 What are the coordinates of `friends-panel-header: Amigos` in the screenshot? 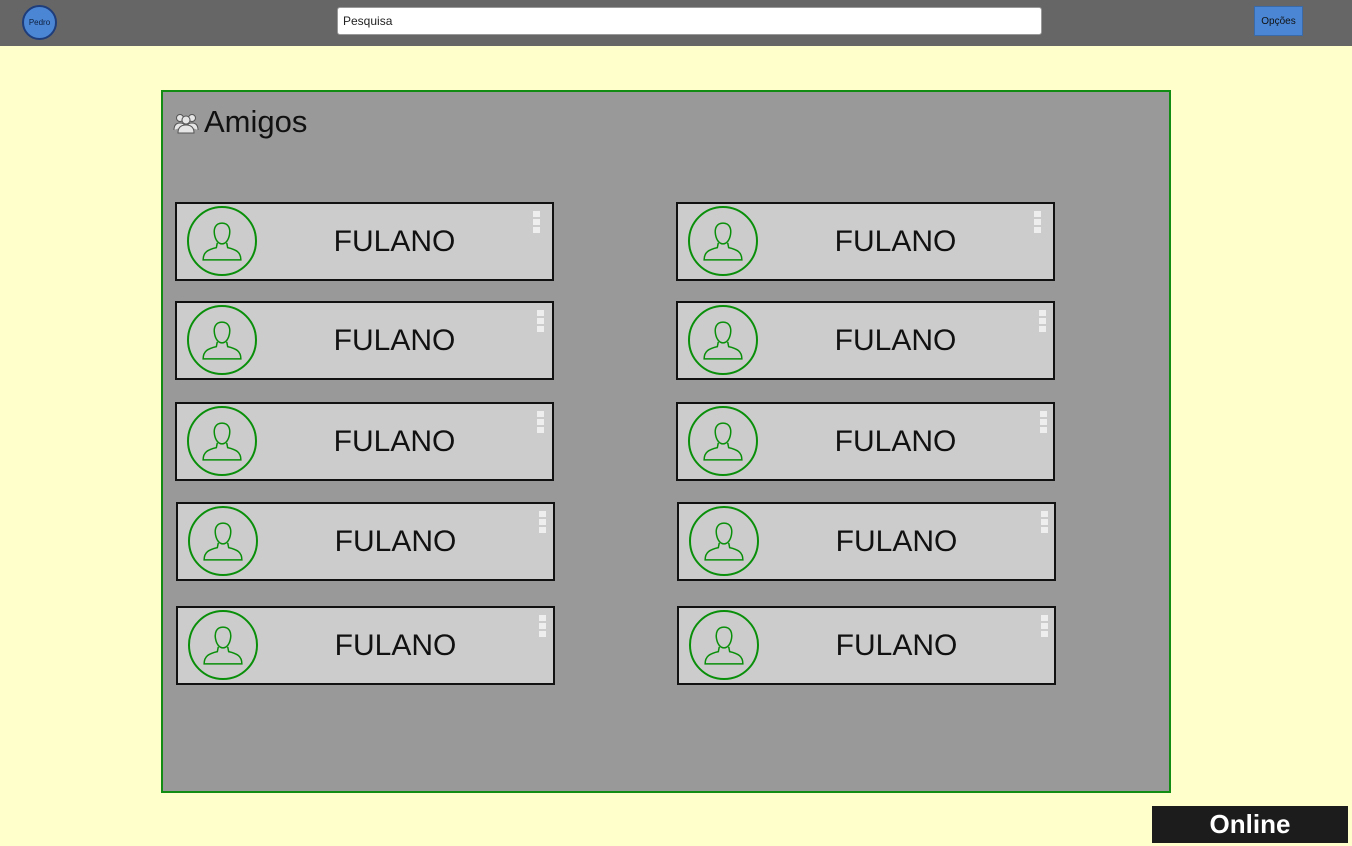 It's located at (240, 122).